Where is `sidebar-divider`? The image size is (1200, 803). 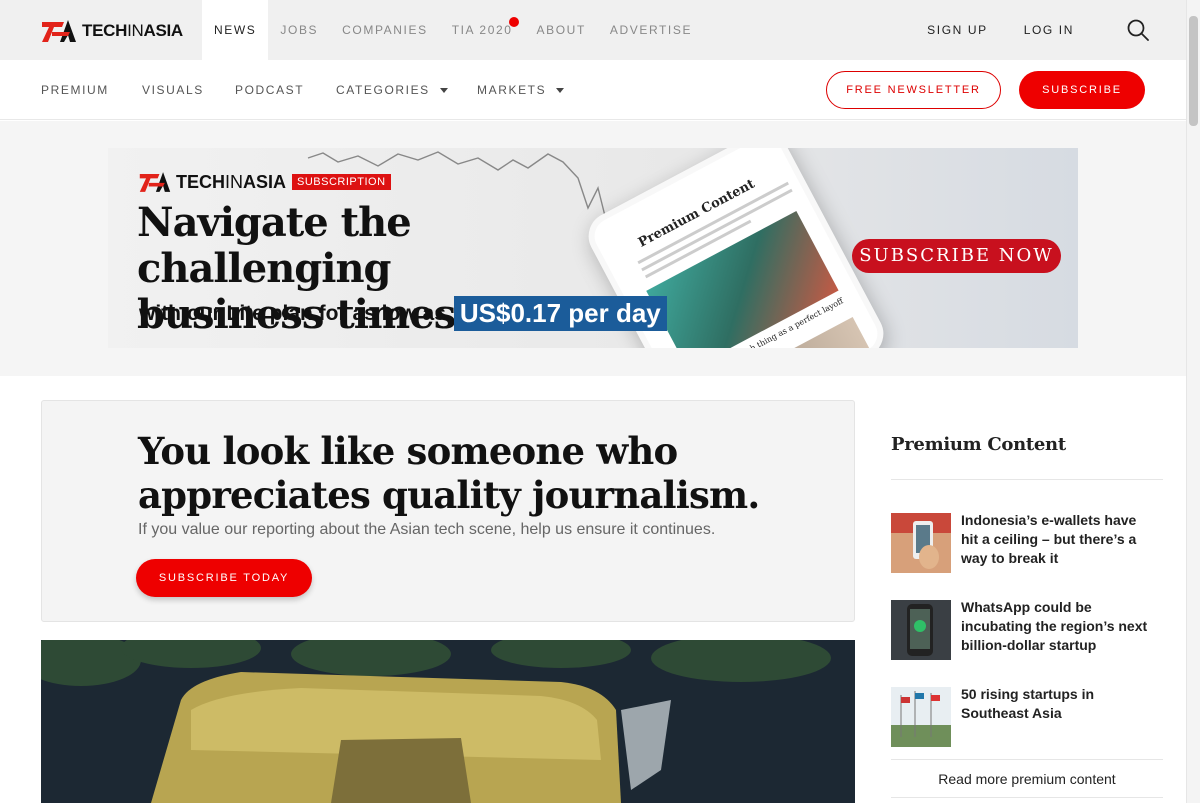 sidebar-divider is located at coordinates (1027, 479).